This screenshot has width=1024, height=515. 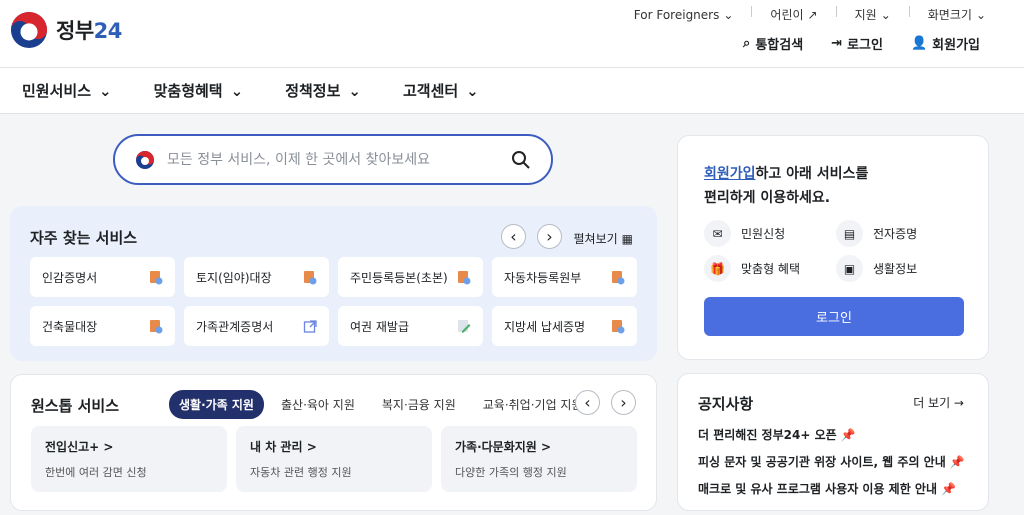 I want to click on tab-welfare-finance: 복지·금융 지원, so click(x=419, y=404).